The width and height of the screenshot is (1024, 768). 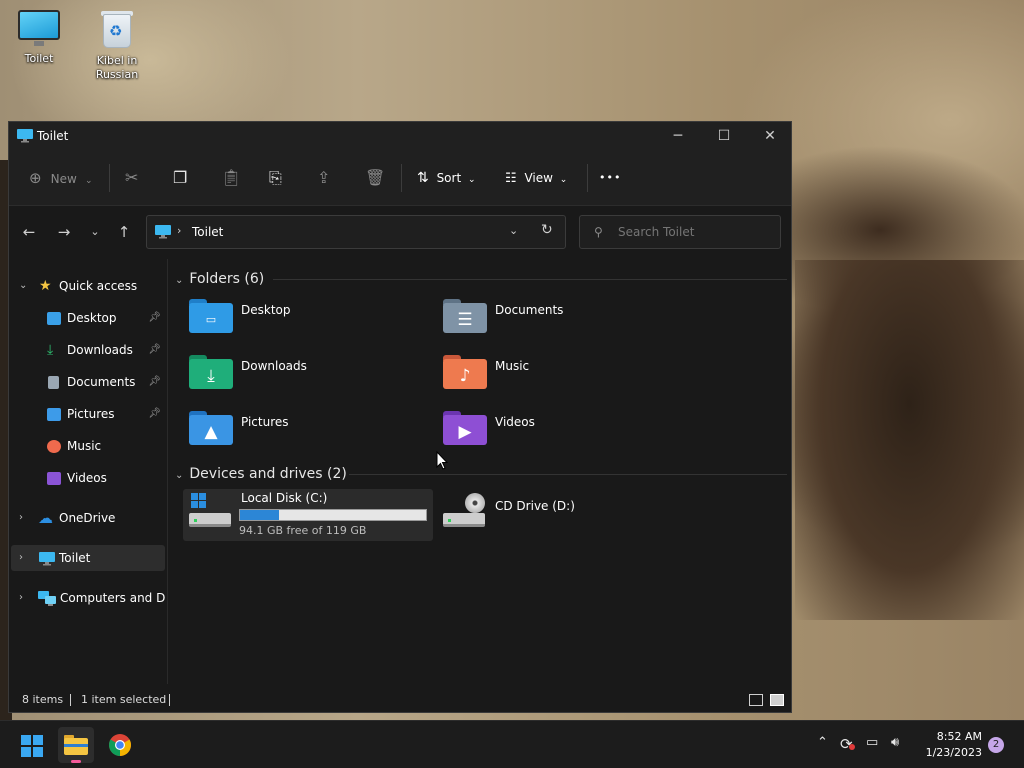 I want to click on folder-icon, so click(x=76, y=745).